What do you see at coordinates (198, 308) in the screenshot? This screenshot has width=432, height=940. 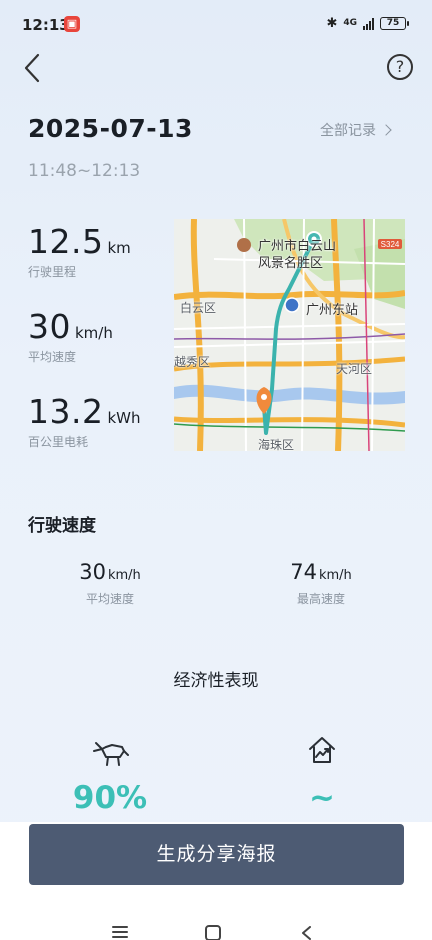 I see `map-label-baiyun: 白云区` at bounding box center [198, 308].